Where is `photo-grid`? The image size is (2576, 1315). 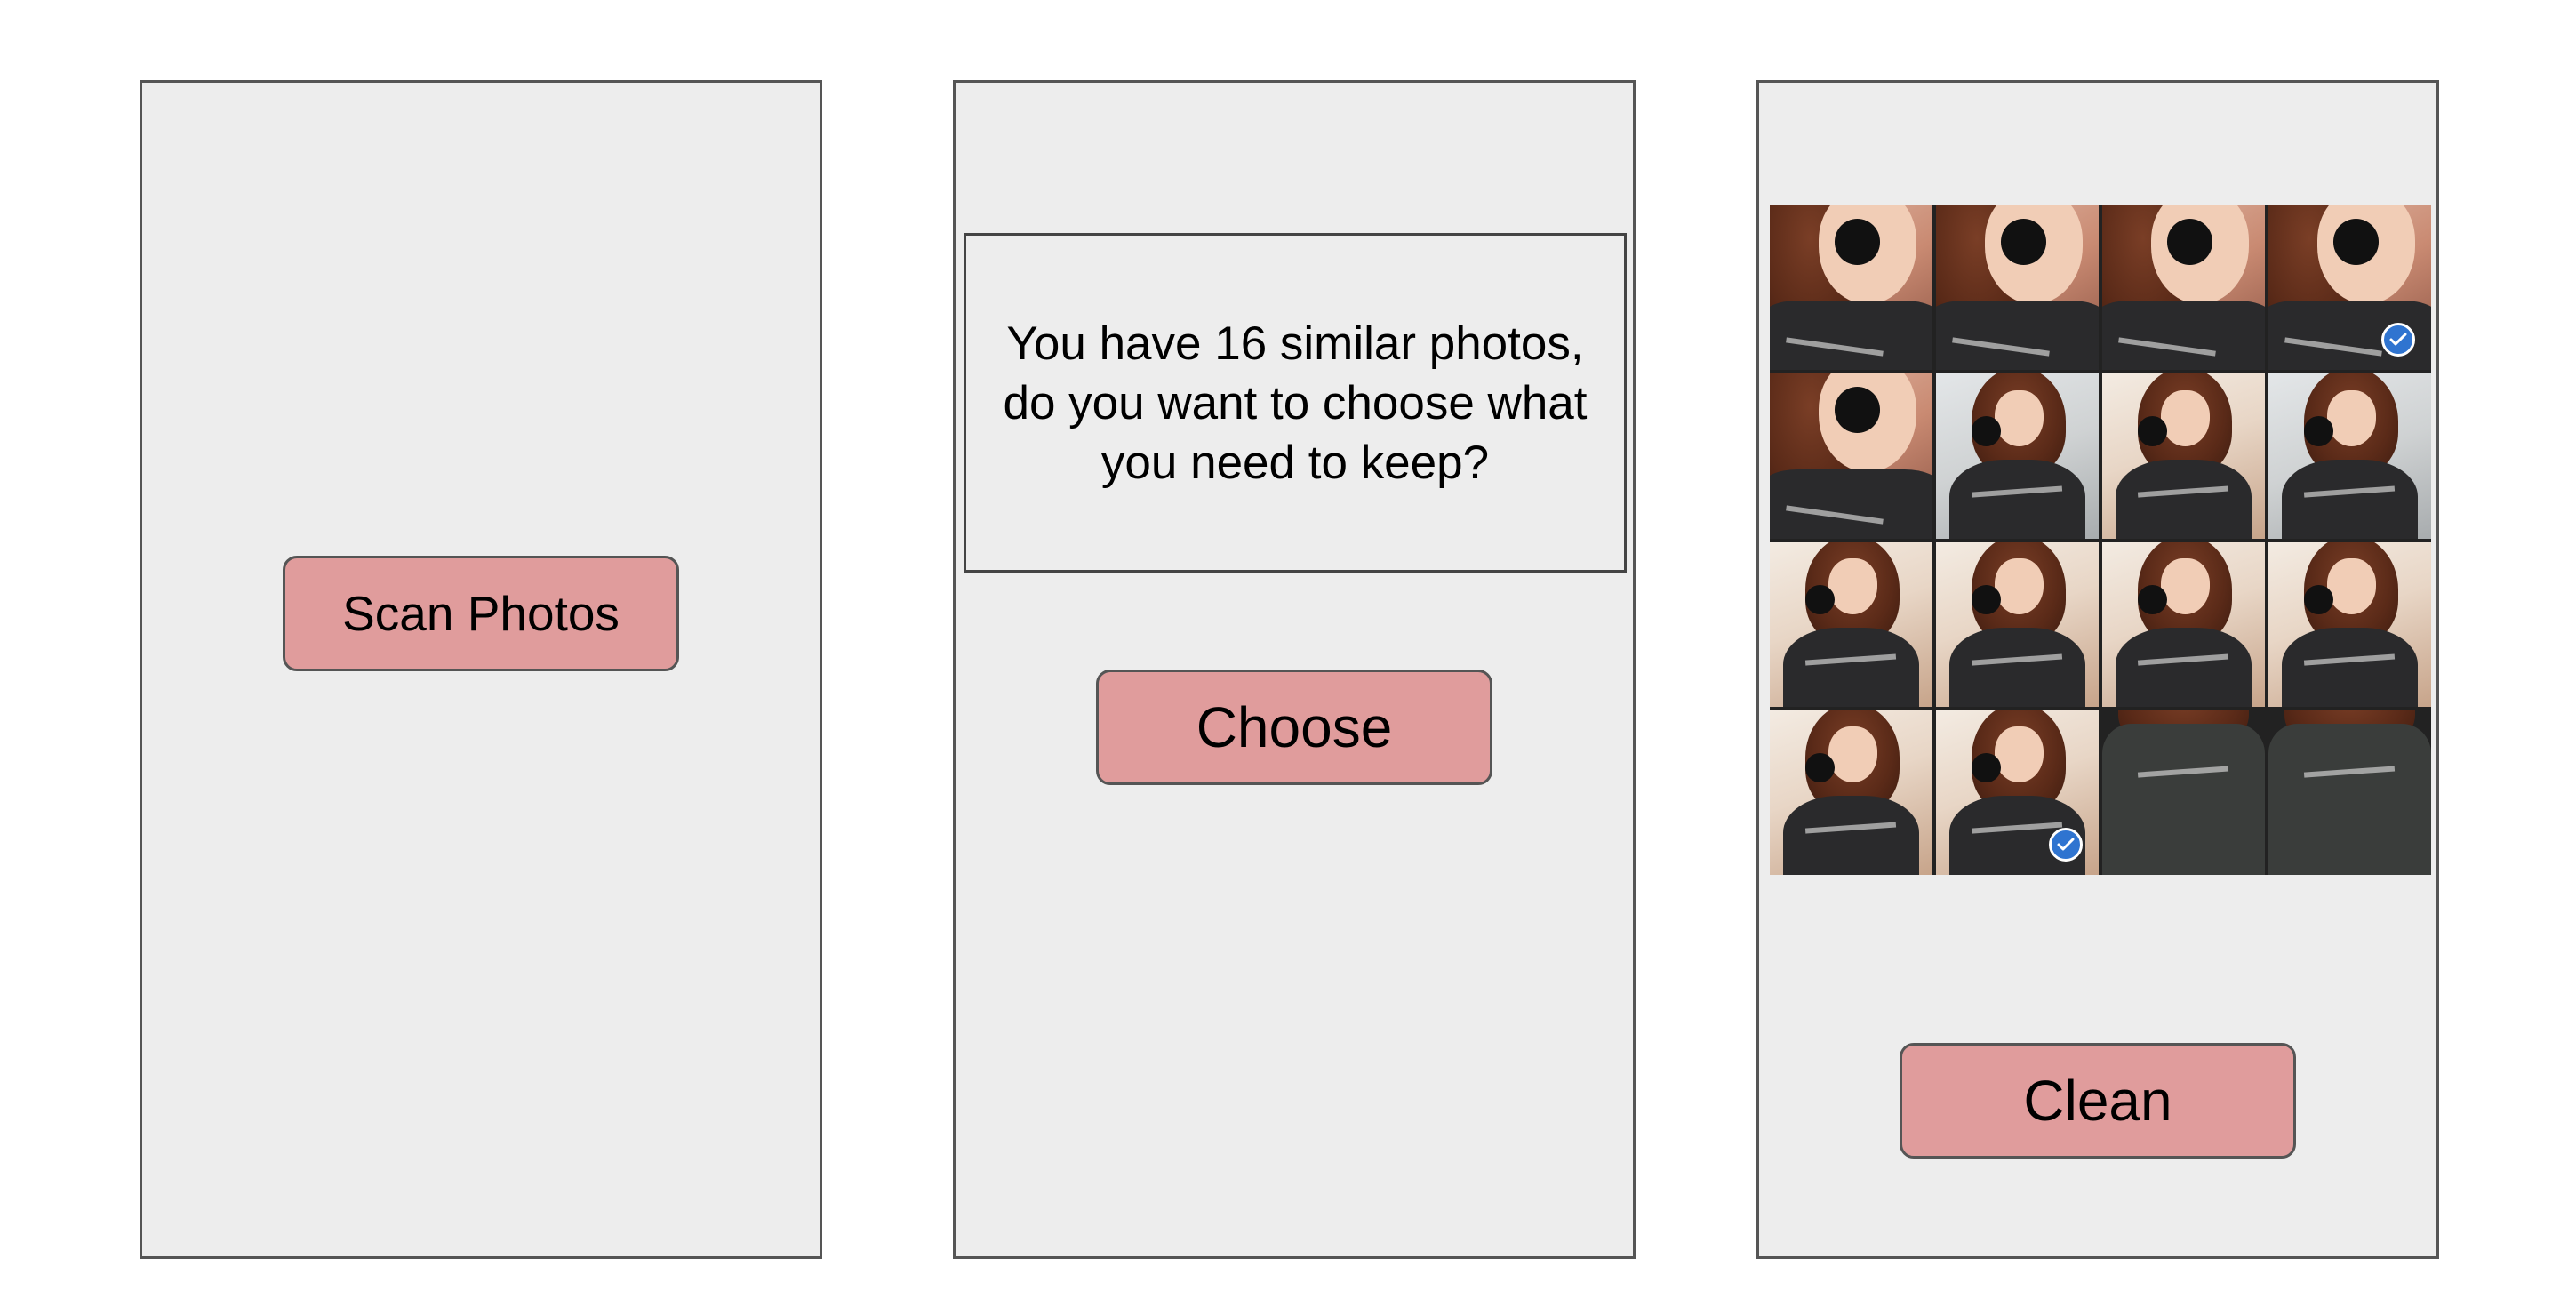 photo-grid is located at coordinates (2100, 540).